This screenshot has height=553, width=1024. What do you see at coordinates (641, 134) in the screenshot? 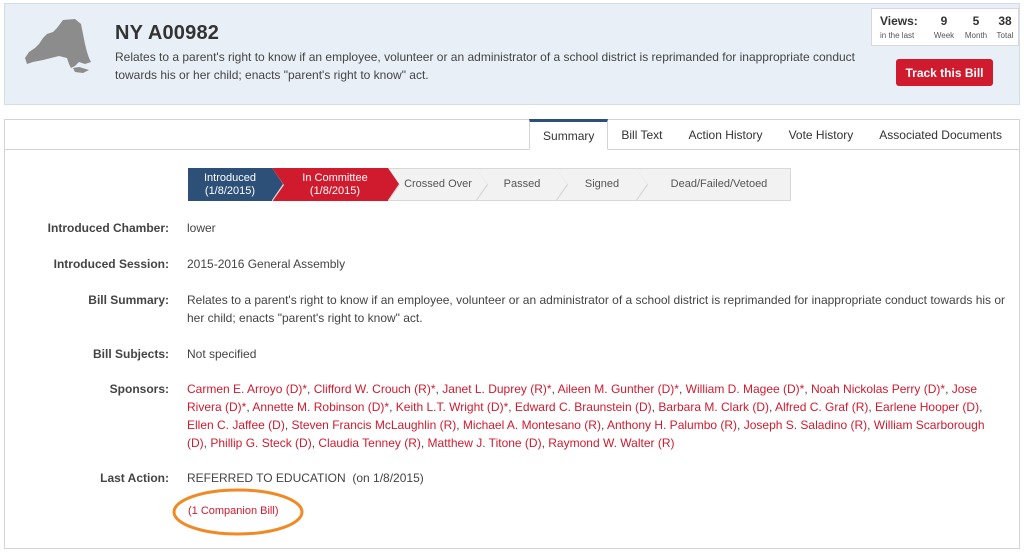
I see `tab-bill-text: Bill Text` at bounding box center [641, 134].